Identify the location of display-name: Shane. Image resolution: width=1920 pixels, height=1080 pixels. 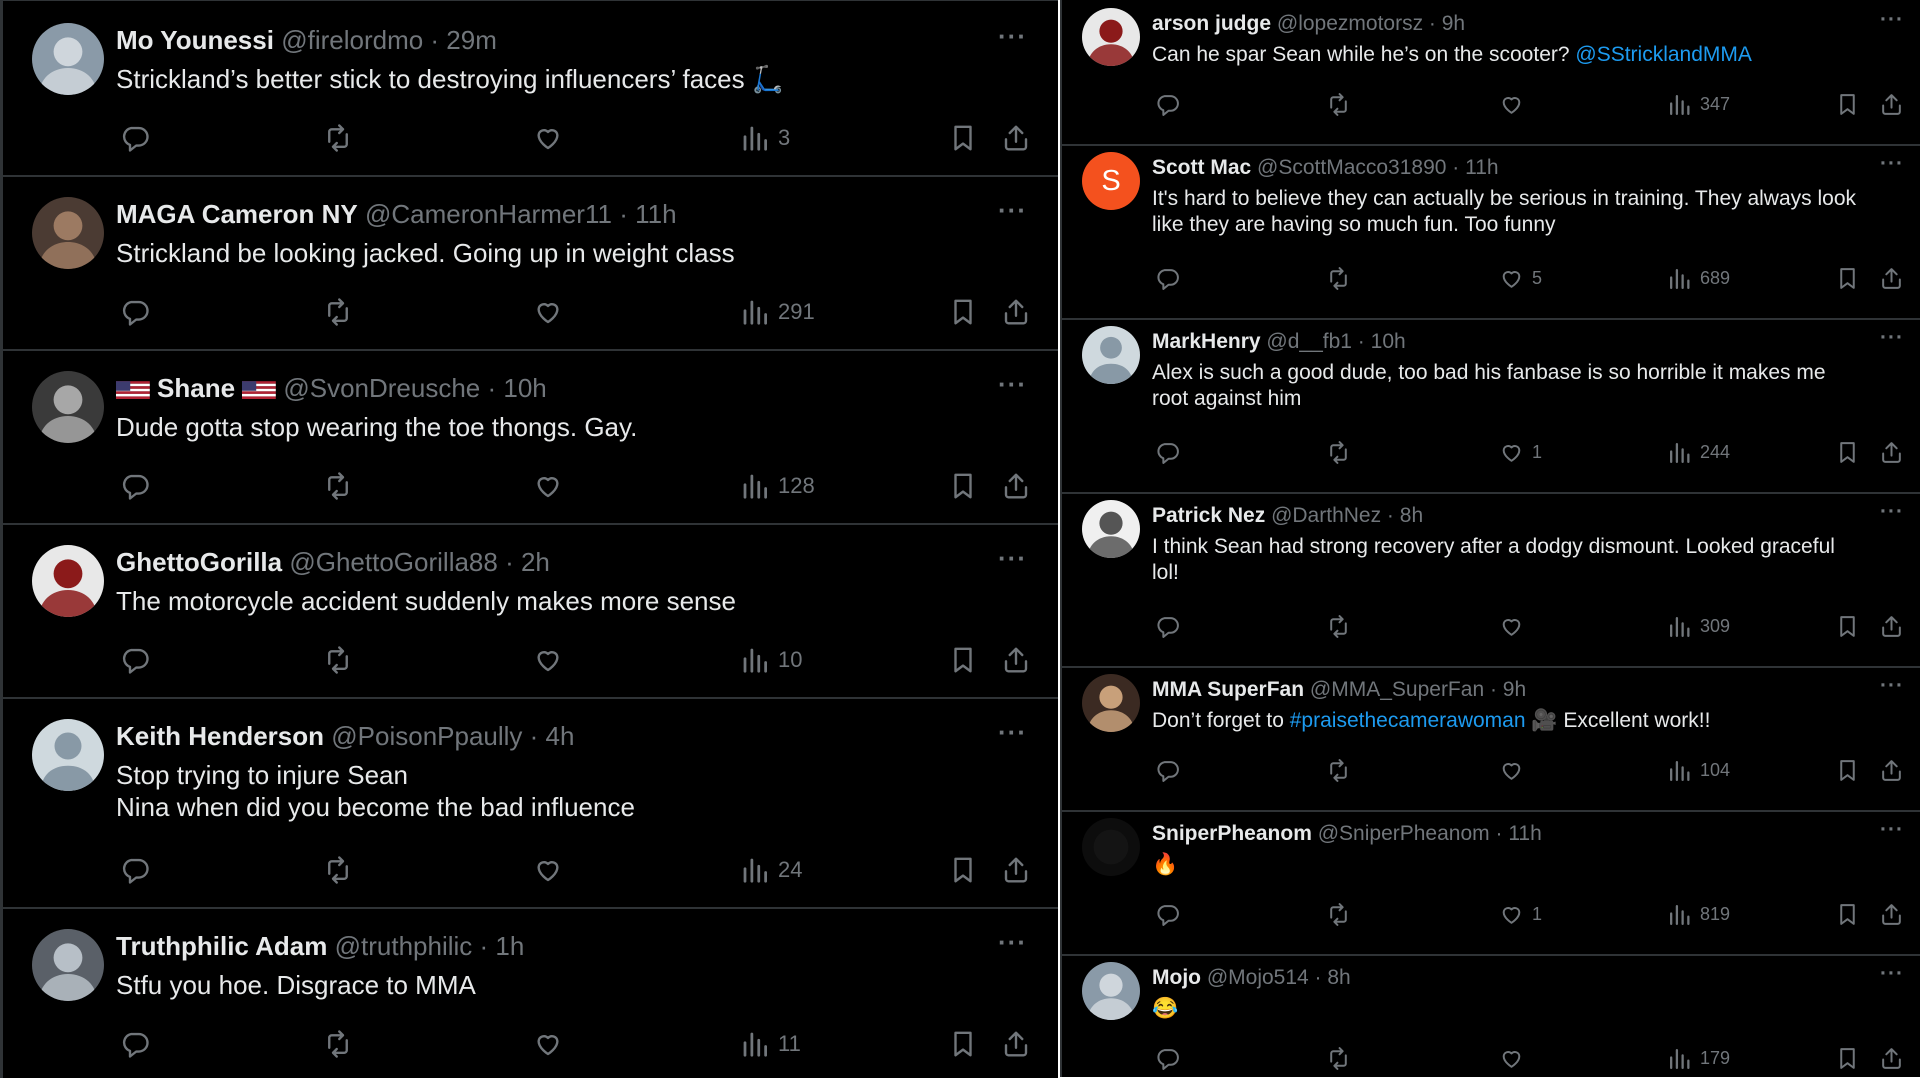
(196, 388).